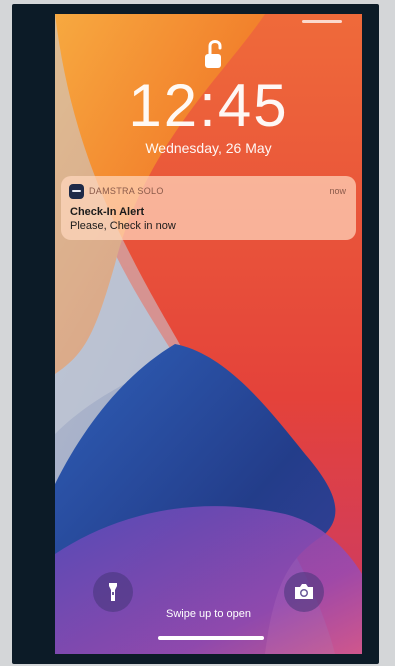 The width and height of the screenshot is (395, 666). I want to click on status-bar-indicator, so click(322, 21).